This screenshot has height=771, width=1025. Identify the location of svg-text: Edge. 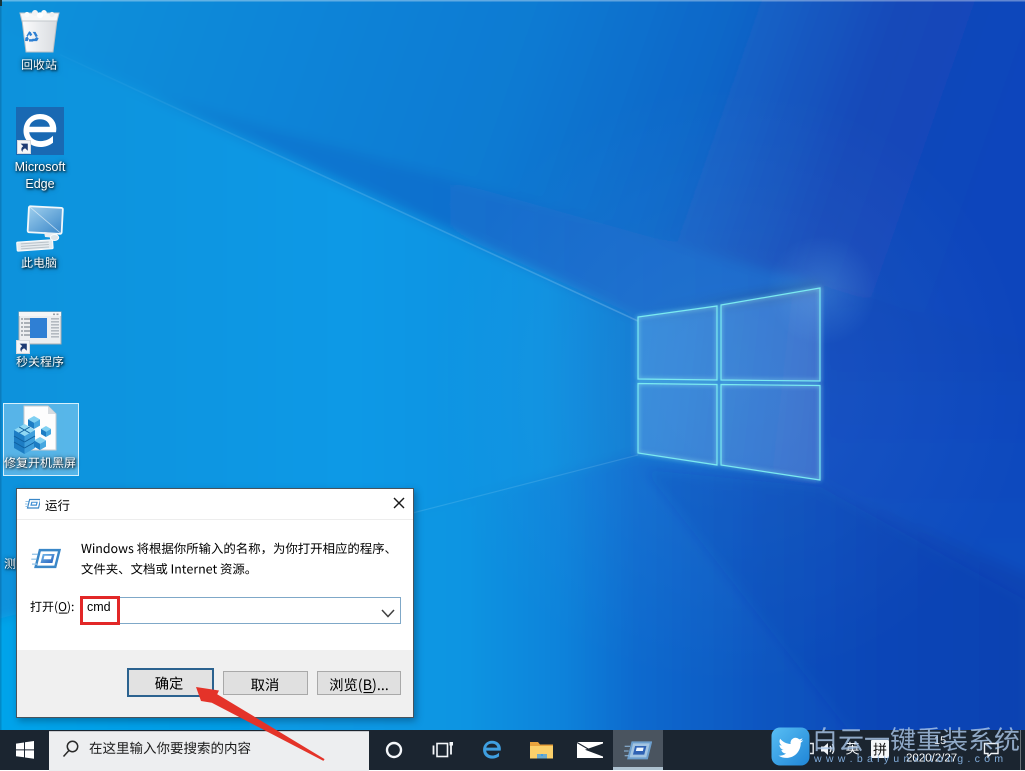
(39, 184).